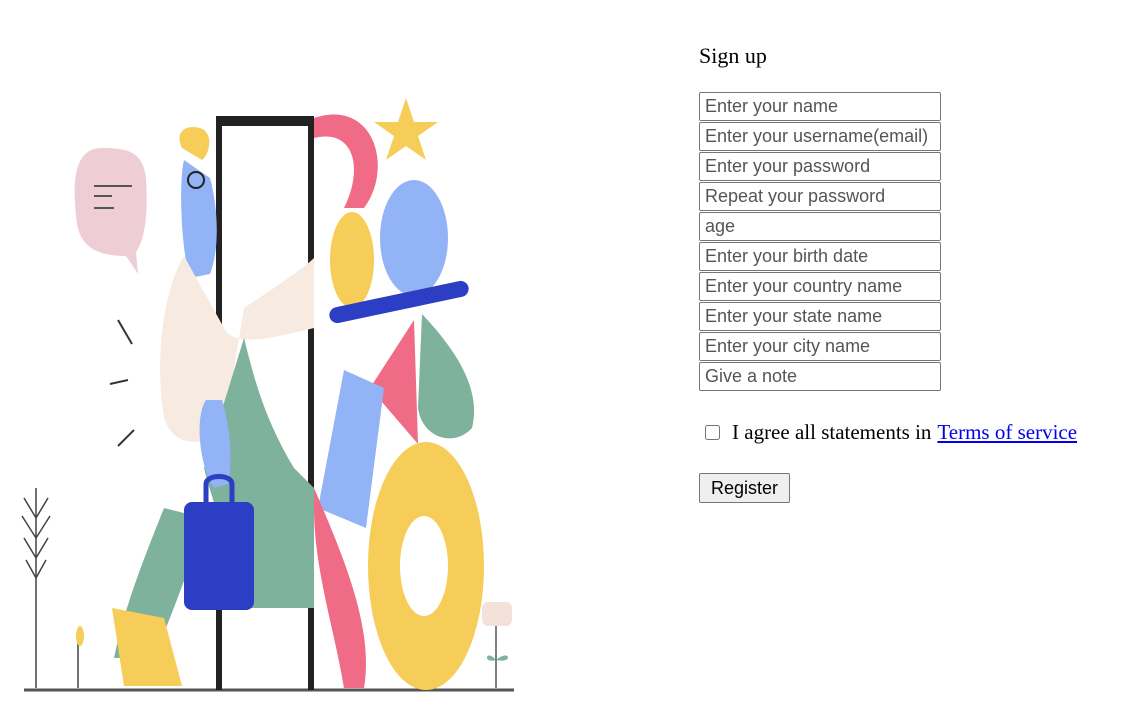  Describe the element at coordinates (820, 196) in the screenshot. I see `repeat-password-input` at that location.